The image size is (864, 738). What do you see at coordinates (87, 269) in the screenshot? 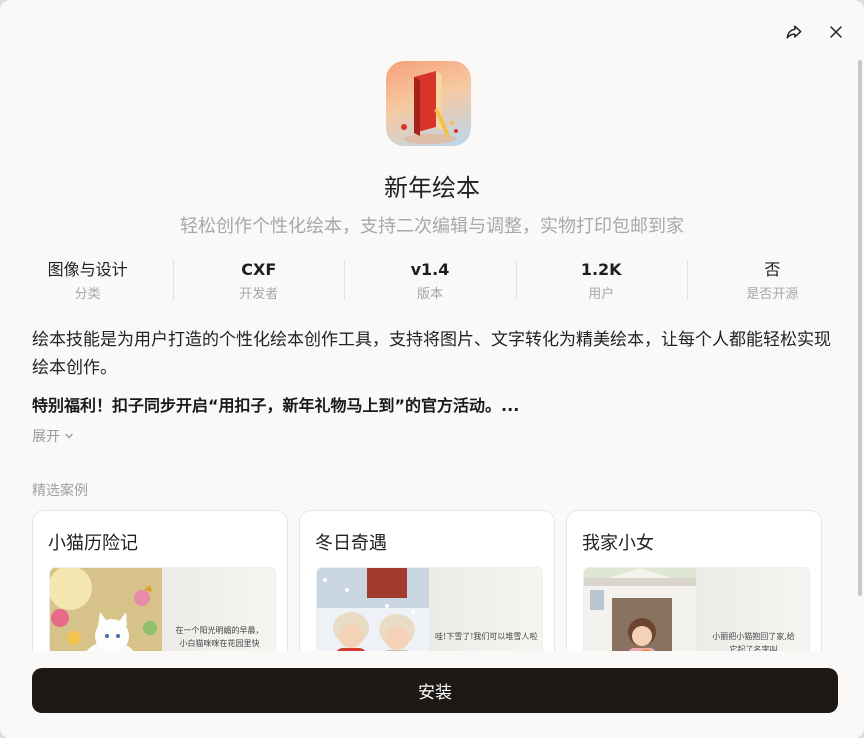
I see `stat-value: 图像与设计` at bounding box center [87, 269].